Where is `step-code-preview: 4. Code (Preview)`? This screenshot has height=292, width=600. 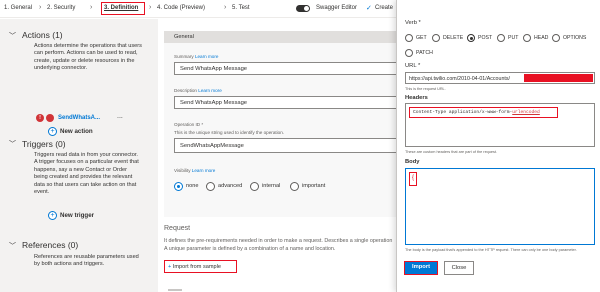 step-code-preview: 4. Code (Preview) is located at coordinates (181, 8).